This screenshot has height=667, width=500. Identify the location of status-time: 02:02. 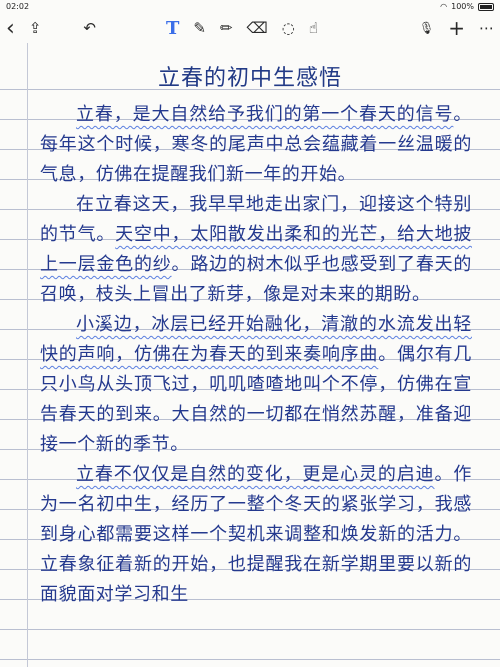
(18, 6).